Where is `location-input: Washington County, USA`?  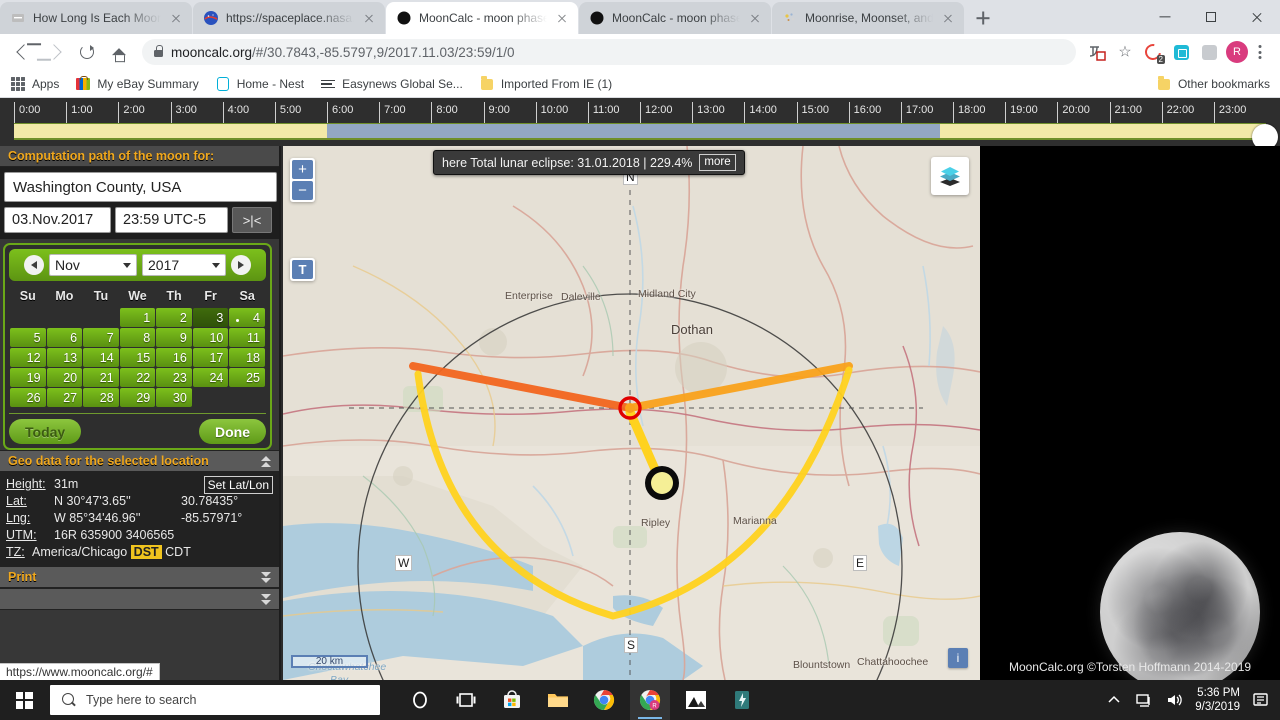 location-input: Washington County, USA is located at coordinates (140, 187).